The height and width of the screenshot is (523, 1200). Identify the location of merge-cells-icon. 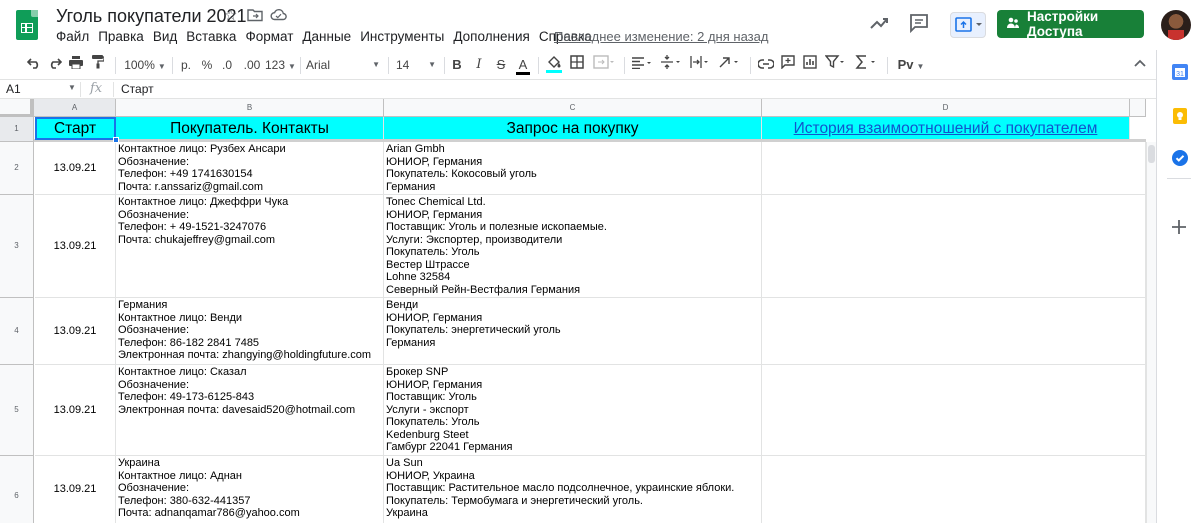
(604, 65).